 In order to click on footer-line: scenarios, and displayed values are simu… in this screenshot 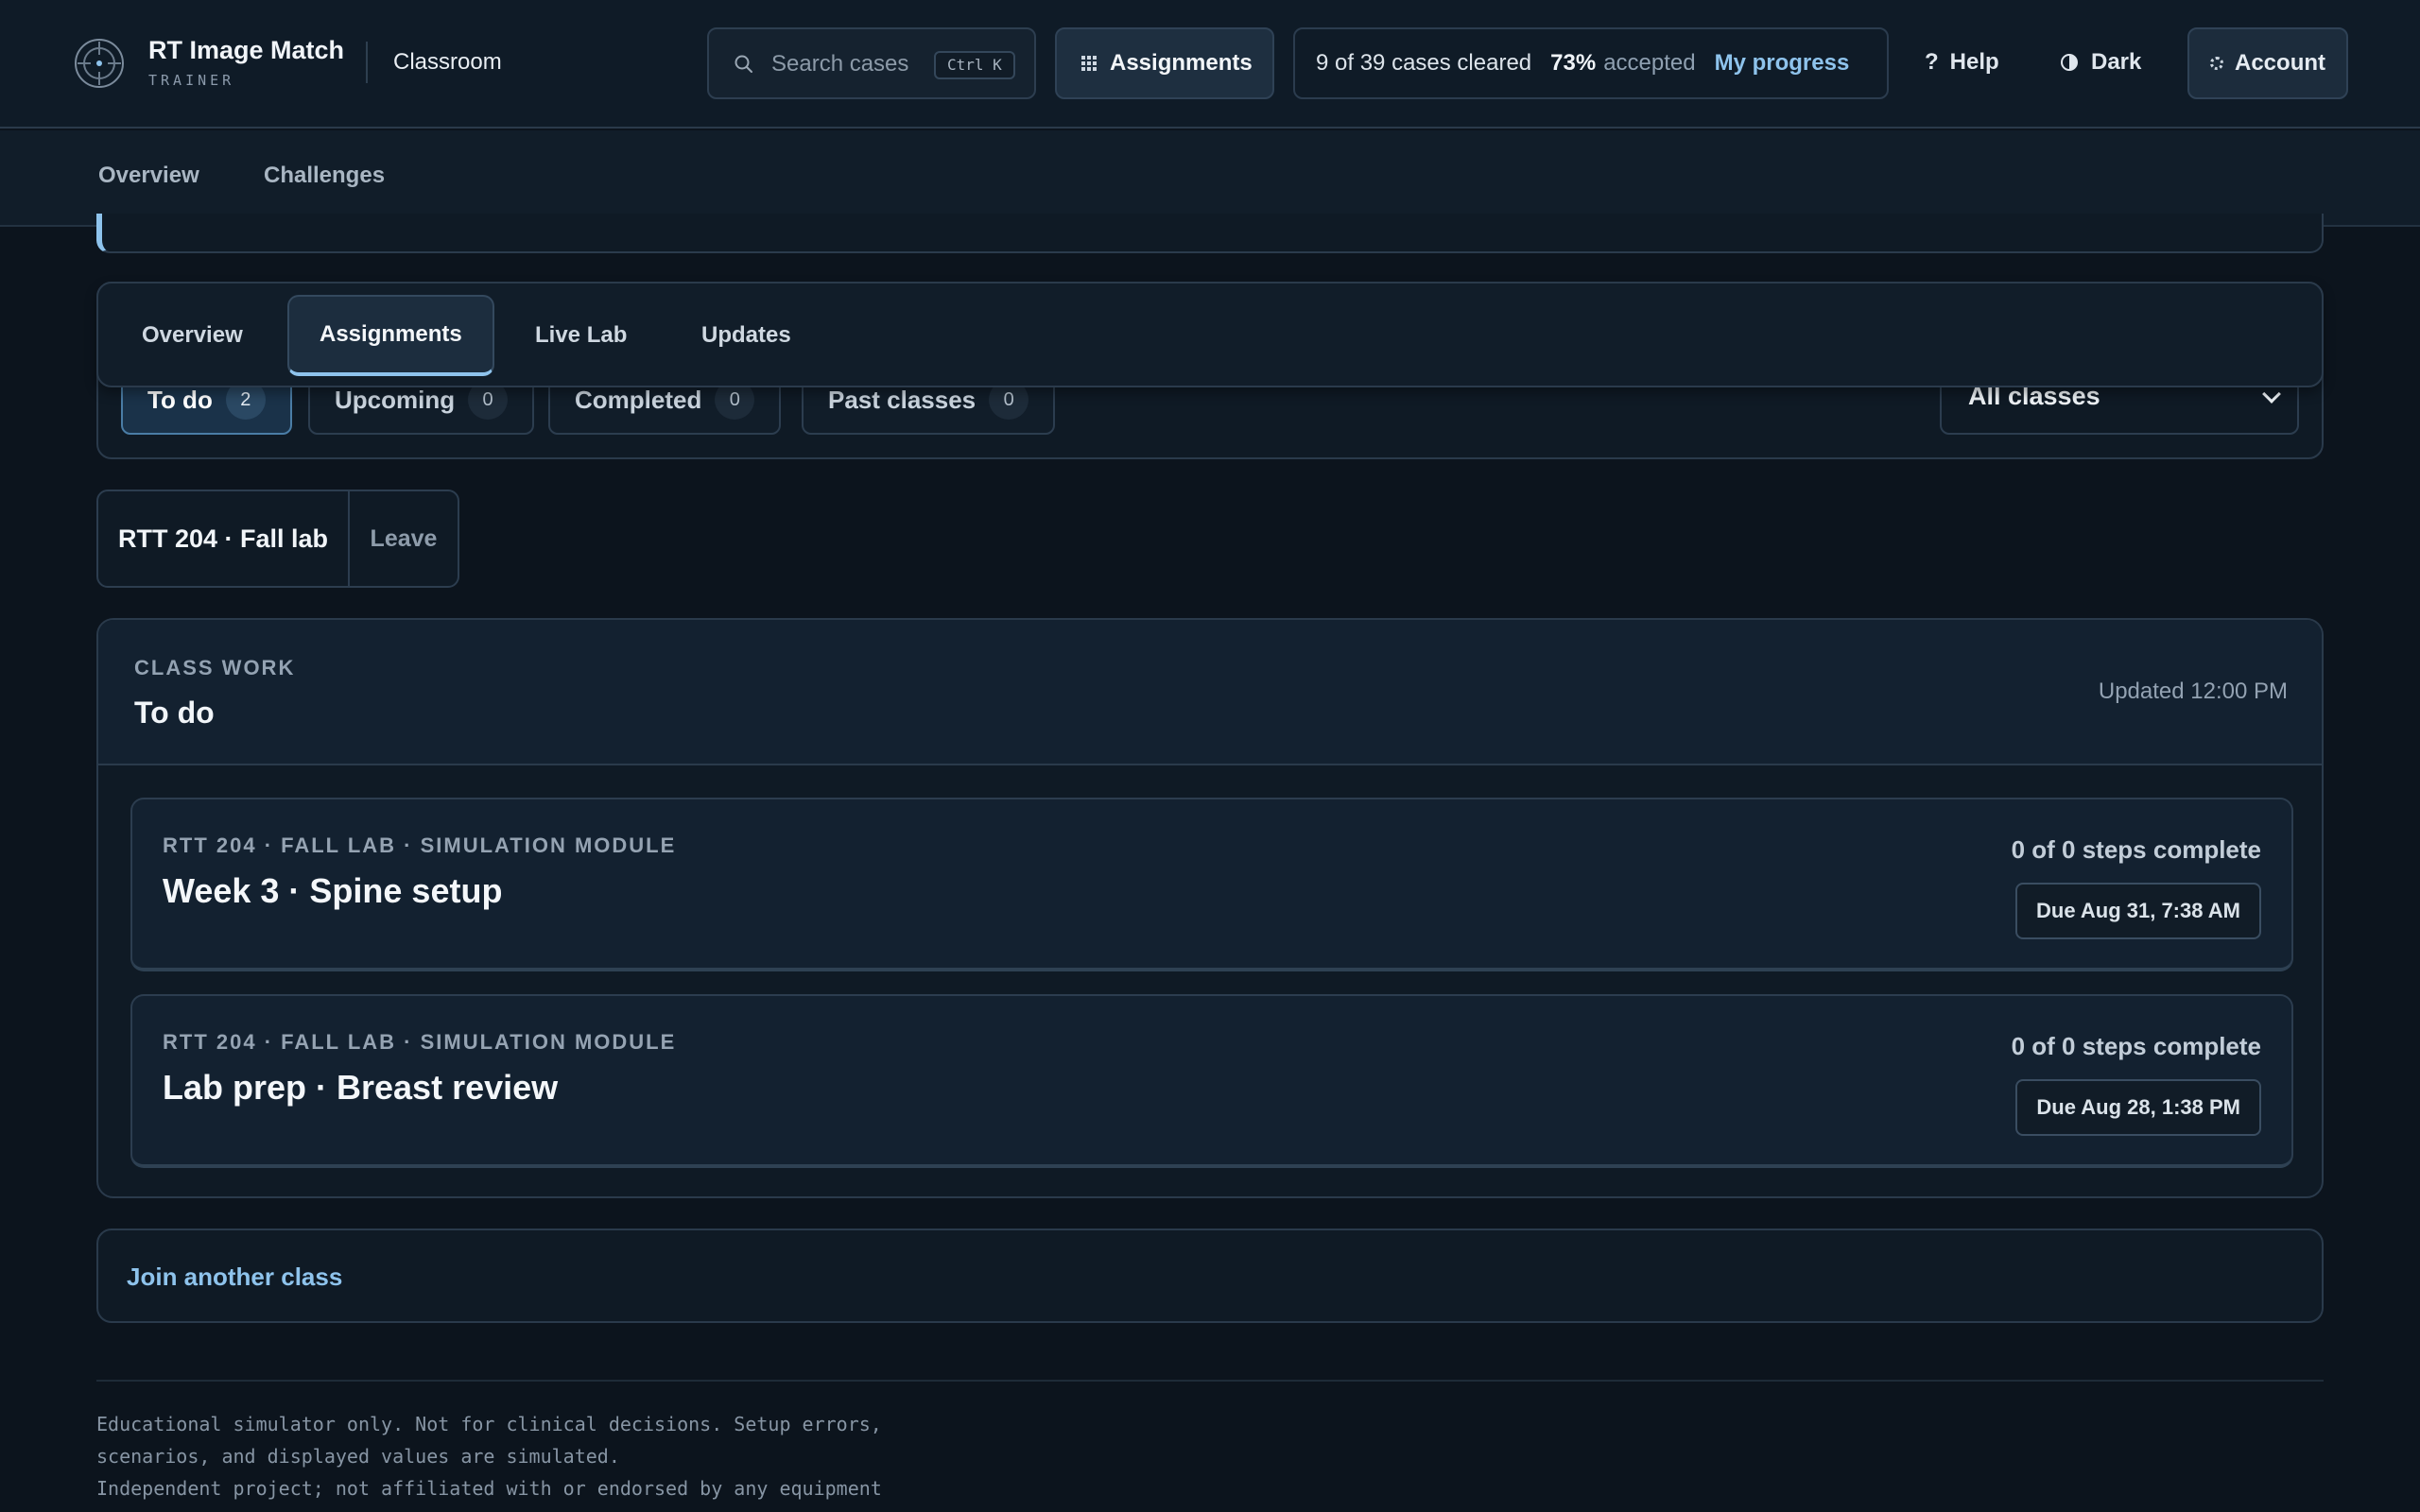, I will do `click(358, 1456)`.